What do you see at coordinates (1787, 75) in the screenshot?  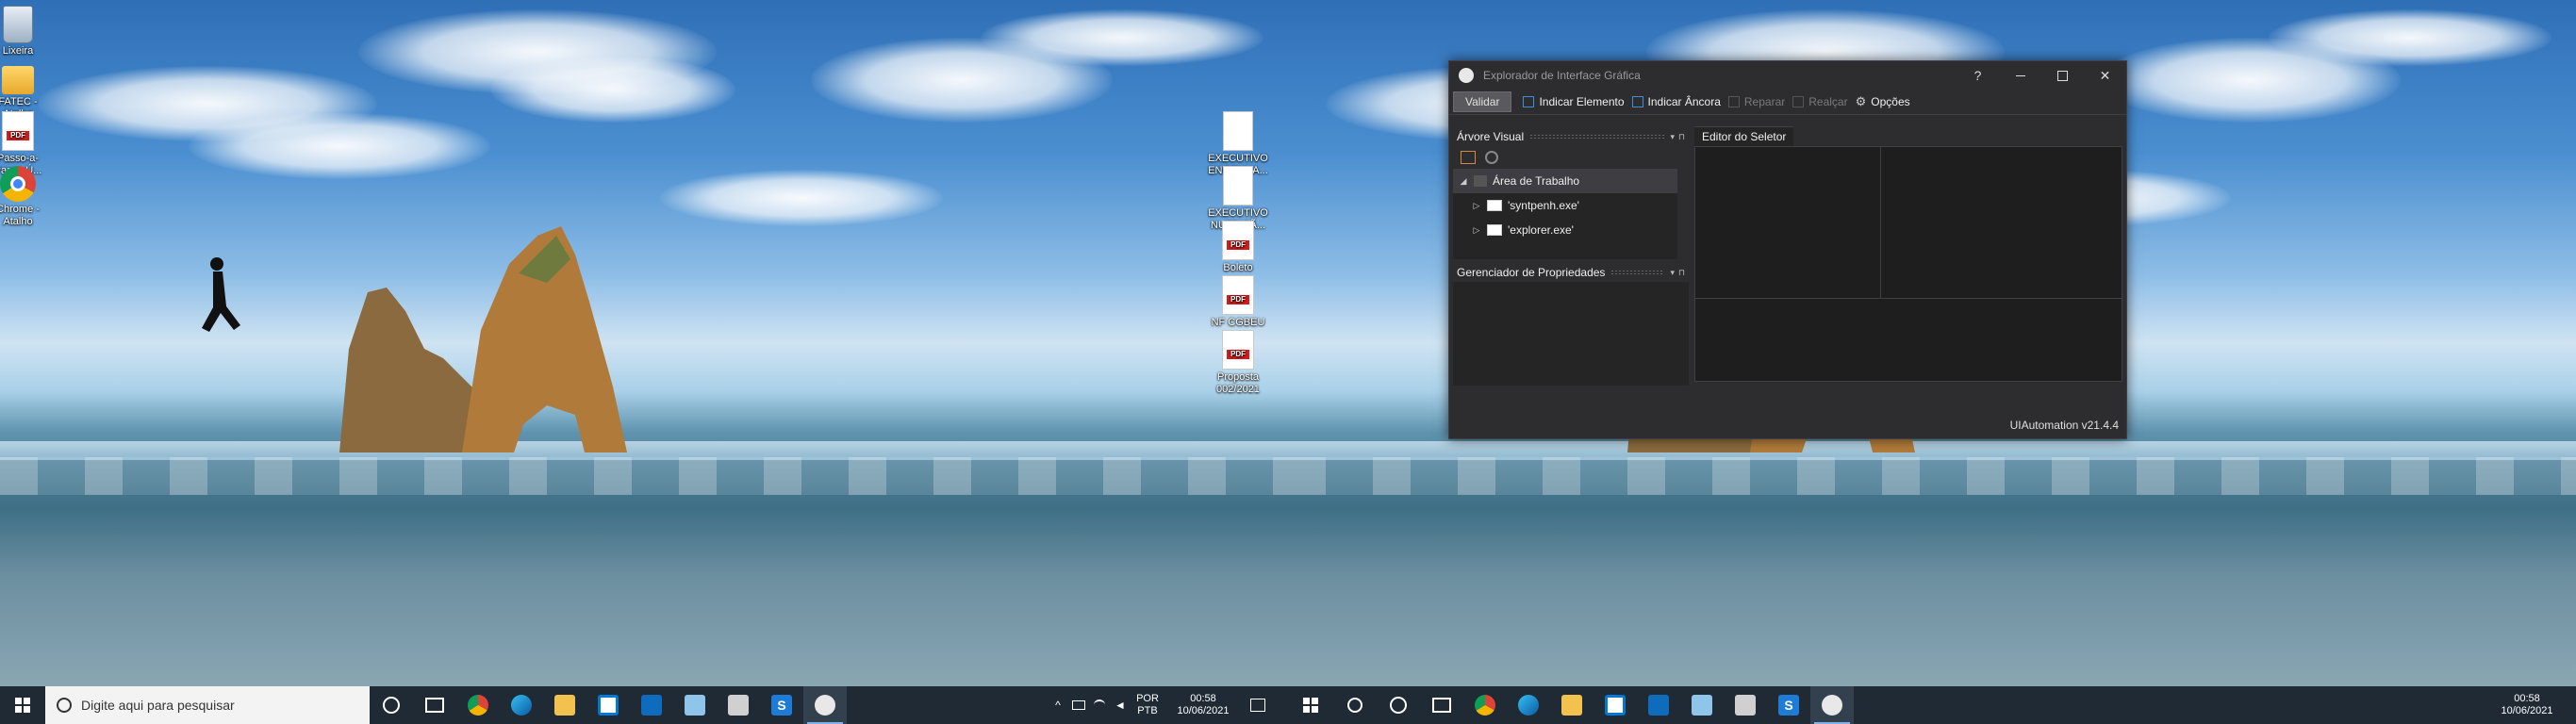 I see `title-bar: Explorador de Interface Gráfica ? ✕` at bounding box center [1787, 75].